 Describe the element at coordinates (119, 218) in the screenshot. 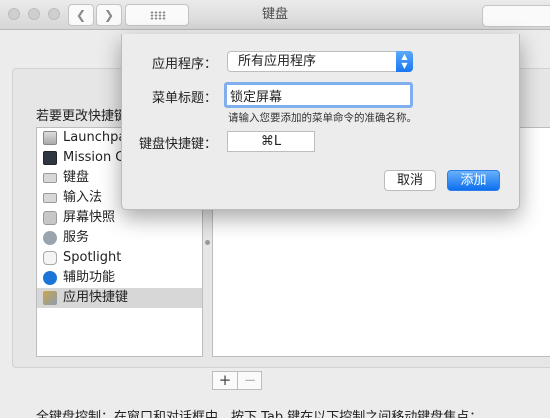

I see `category-item-screenshots: 屏幕快照` at that location.